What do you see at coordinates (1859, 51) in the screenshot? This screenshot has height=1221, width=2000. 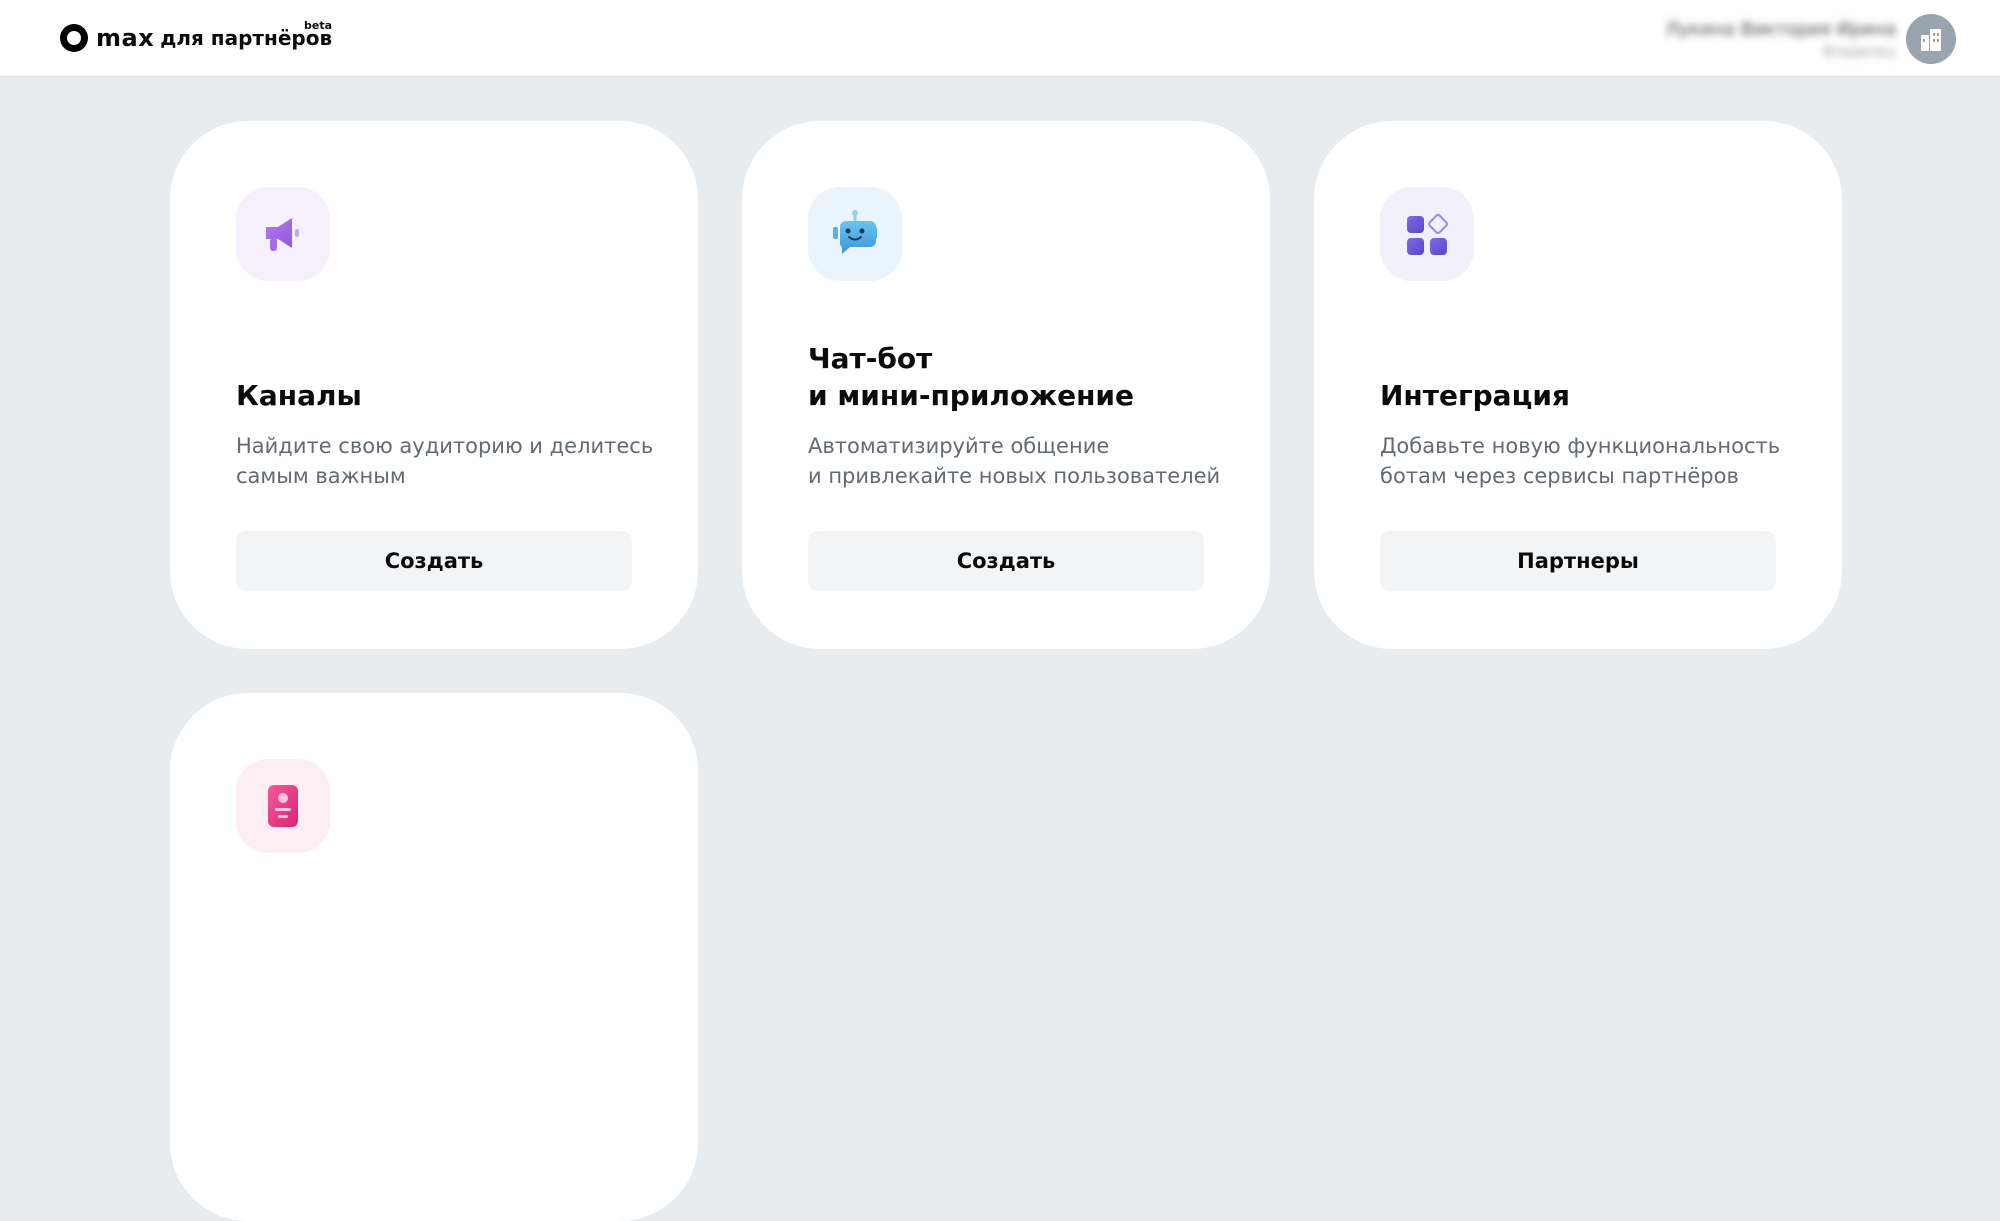 I see `user-role: Владелец` at bounding box center [1859, 51].